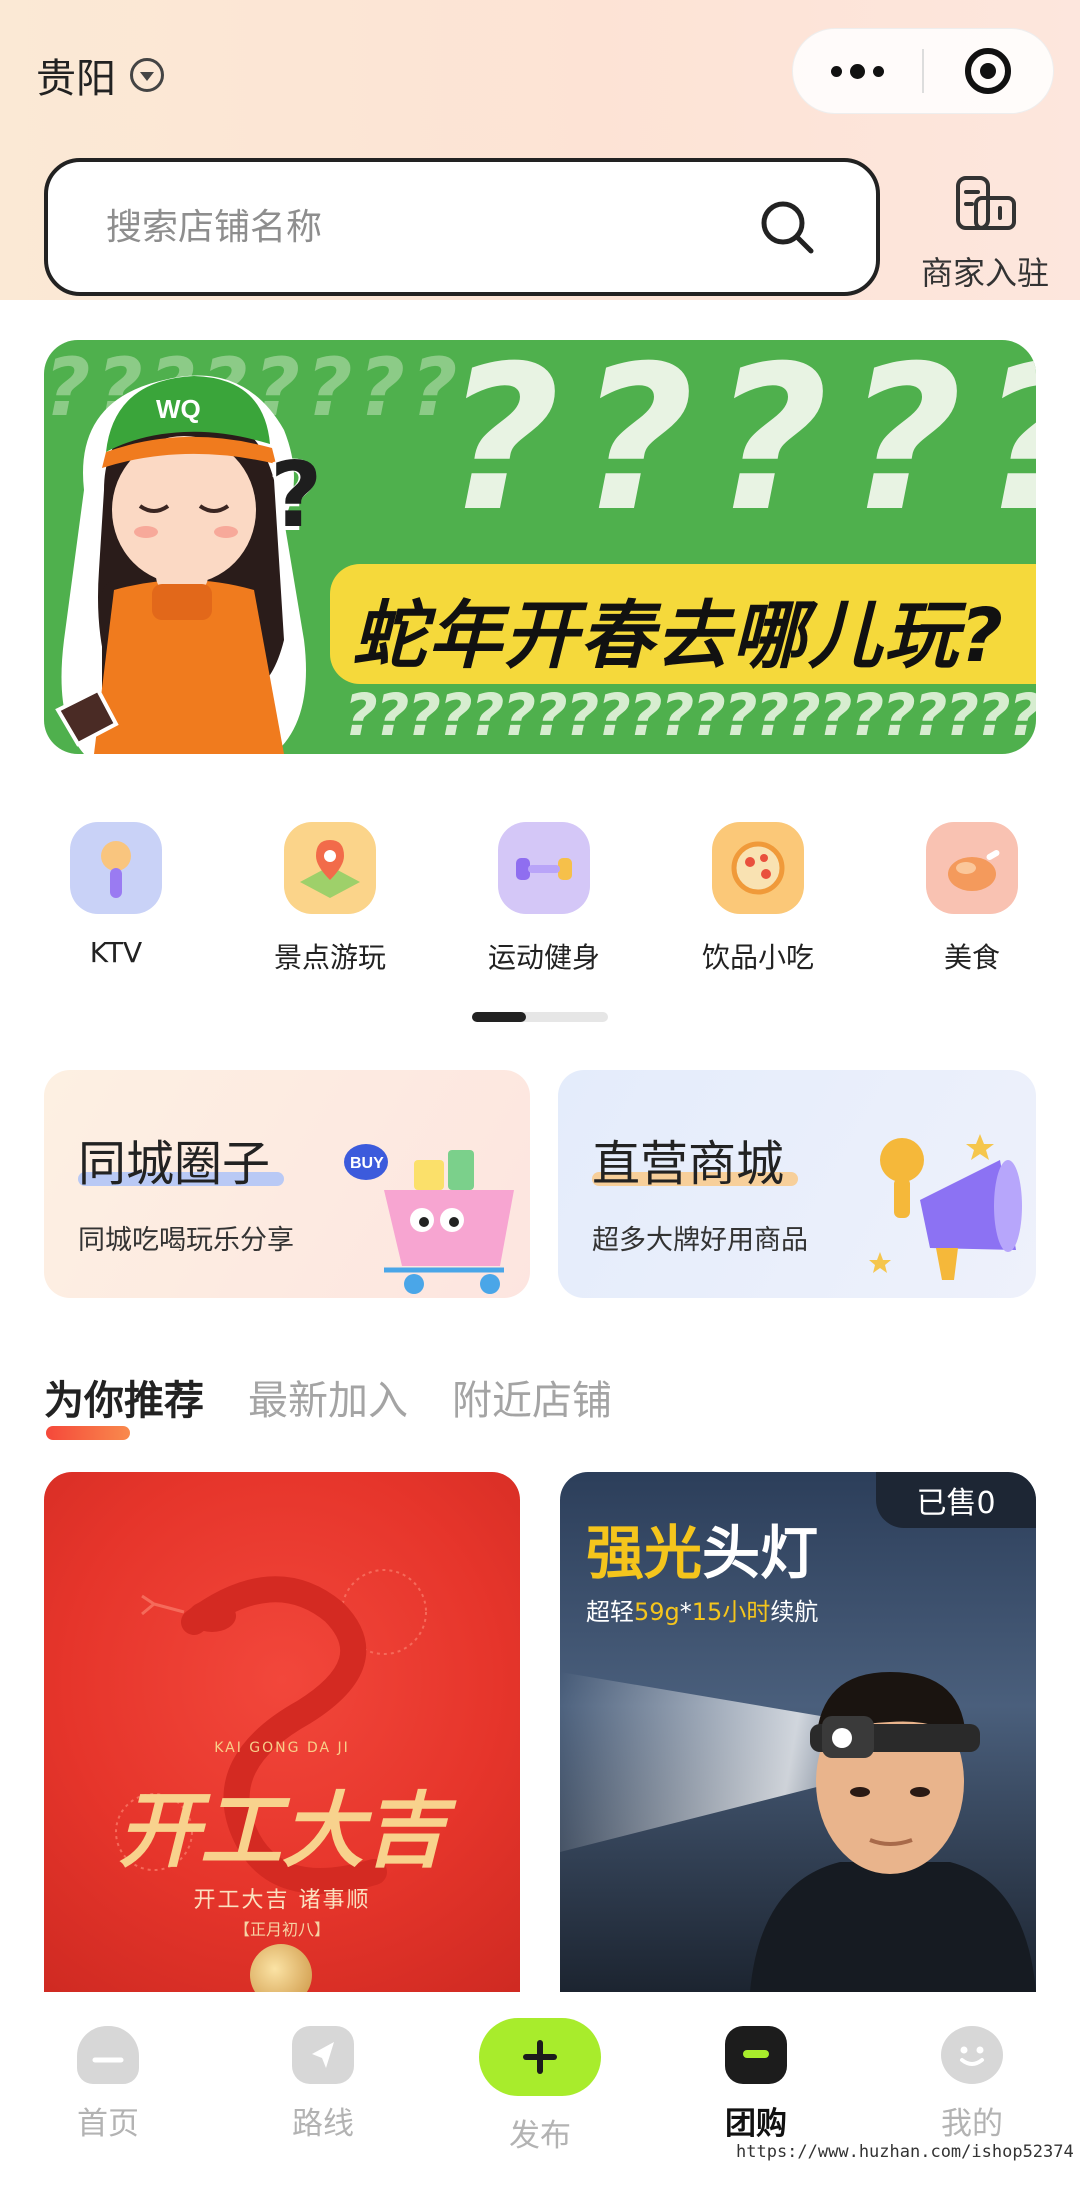 The width and height of the screenshot is (1080, 2199). What do you see at coordinates (690, 715) in the screenshot?
I see `banner-bottom-marks: ???????????????????????` at bounding box center [690, 715].